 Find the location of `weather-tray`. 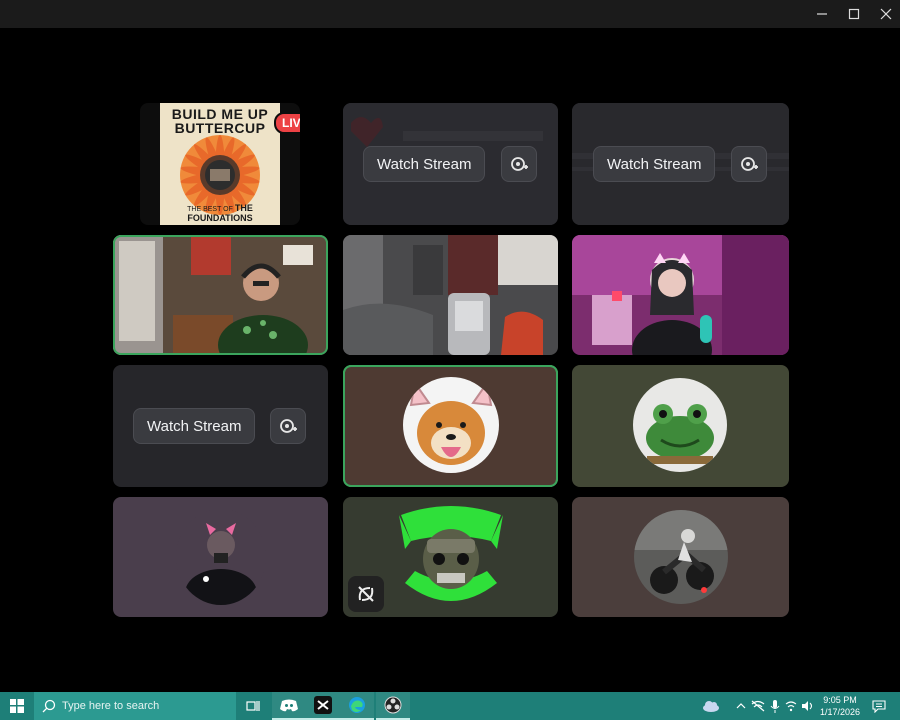

weather-tray is located at coordinates (711, 706).